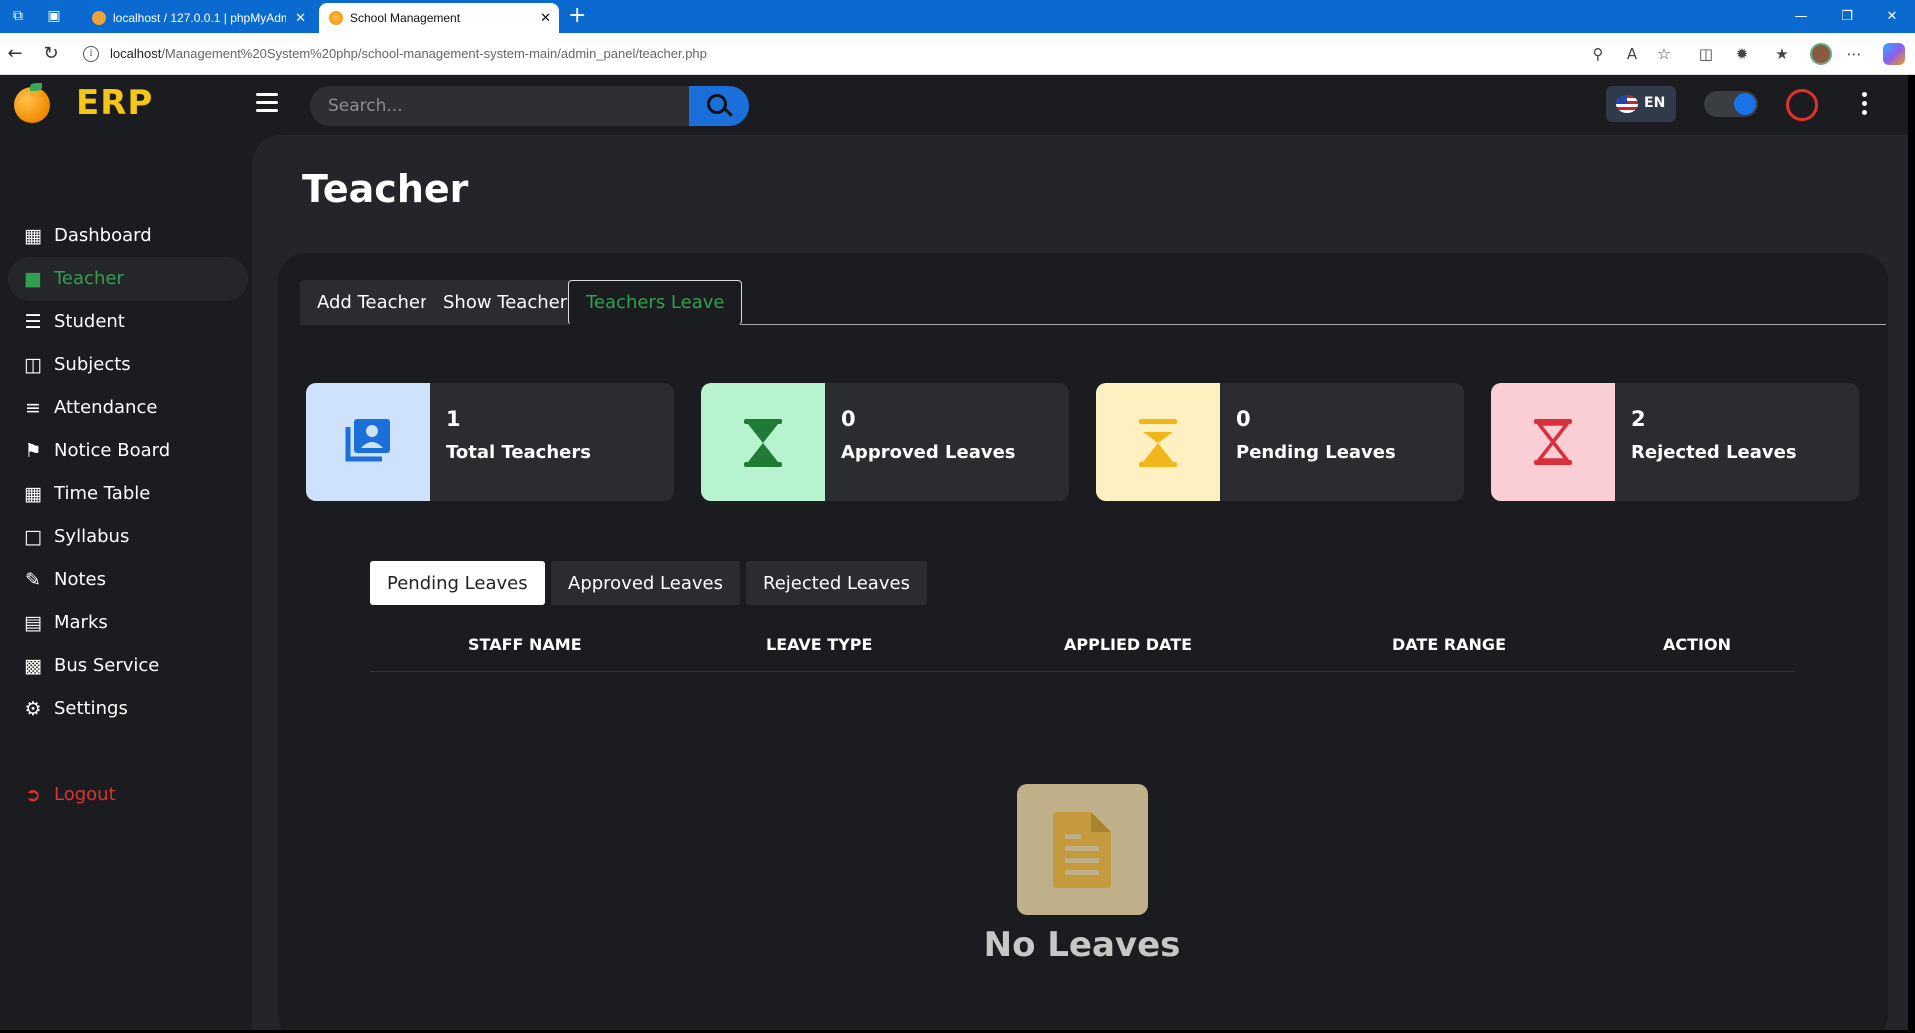 The width and height of the screenshot is (1915, 1033). I want to click on logo-text: ERP, so click(115, 103).